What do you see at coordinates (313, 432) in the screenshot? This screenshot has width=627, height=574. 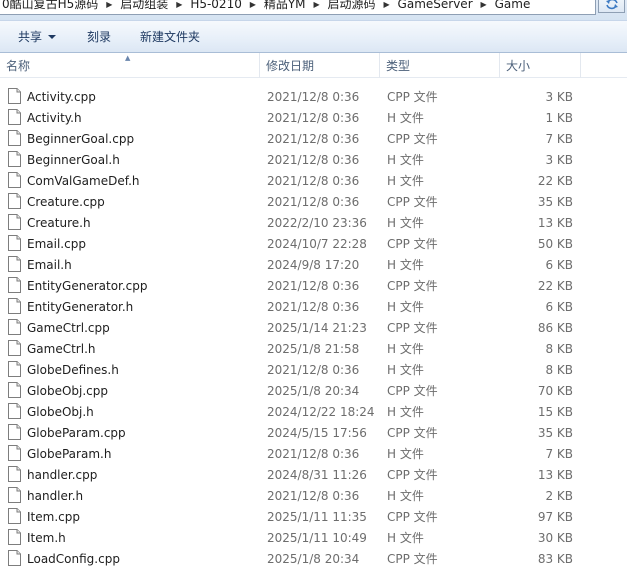 I see `file-row: GlobeParam.cpp 2024/5/15 17:56 CPP 文件 35 KB` at bounding box center [313, 432].